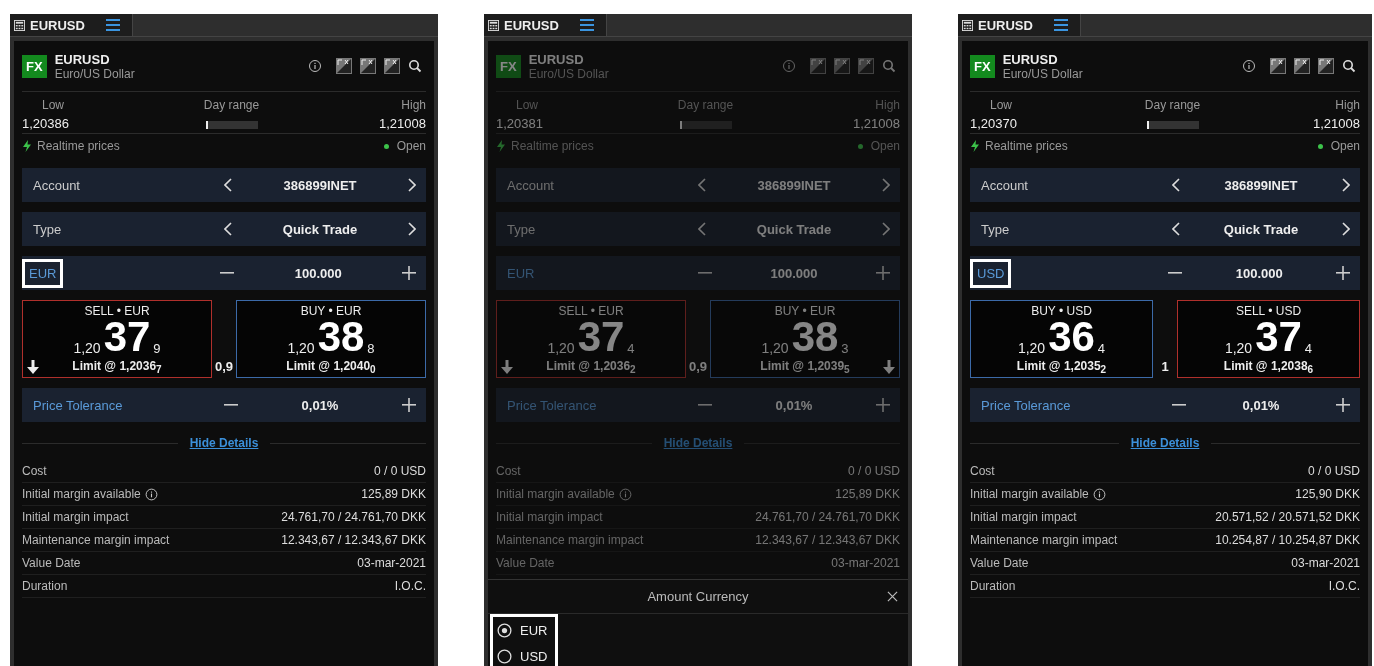  Describe the element at coordinates (1287, 540) in the screenshot. I see `detail-value: 10.254,87 / 10.254,87 DKK` at that location.